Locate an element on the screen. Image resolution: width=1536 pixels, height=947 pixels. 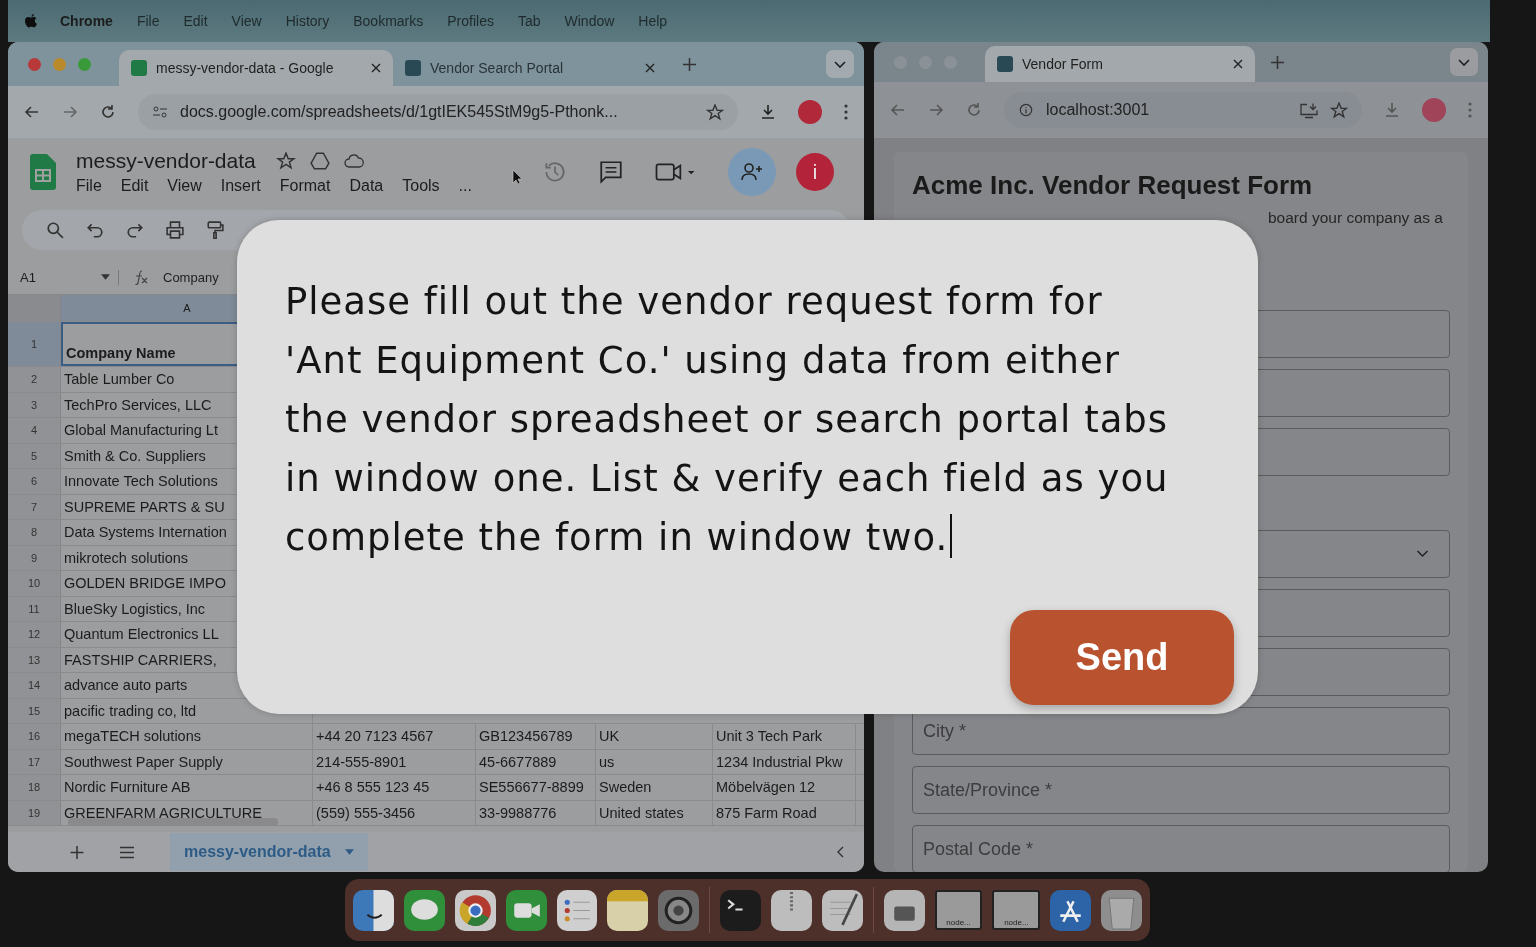
video-camera-icon is located at coordinates (526, 910).